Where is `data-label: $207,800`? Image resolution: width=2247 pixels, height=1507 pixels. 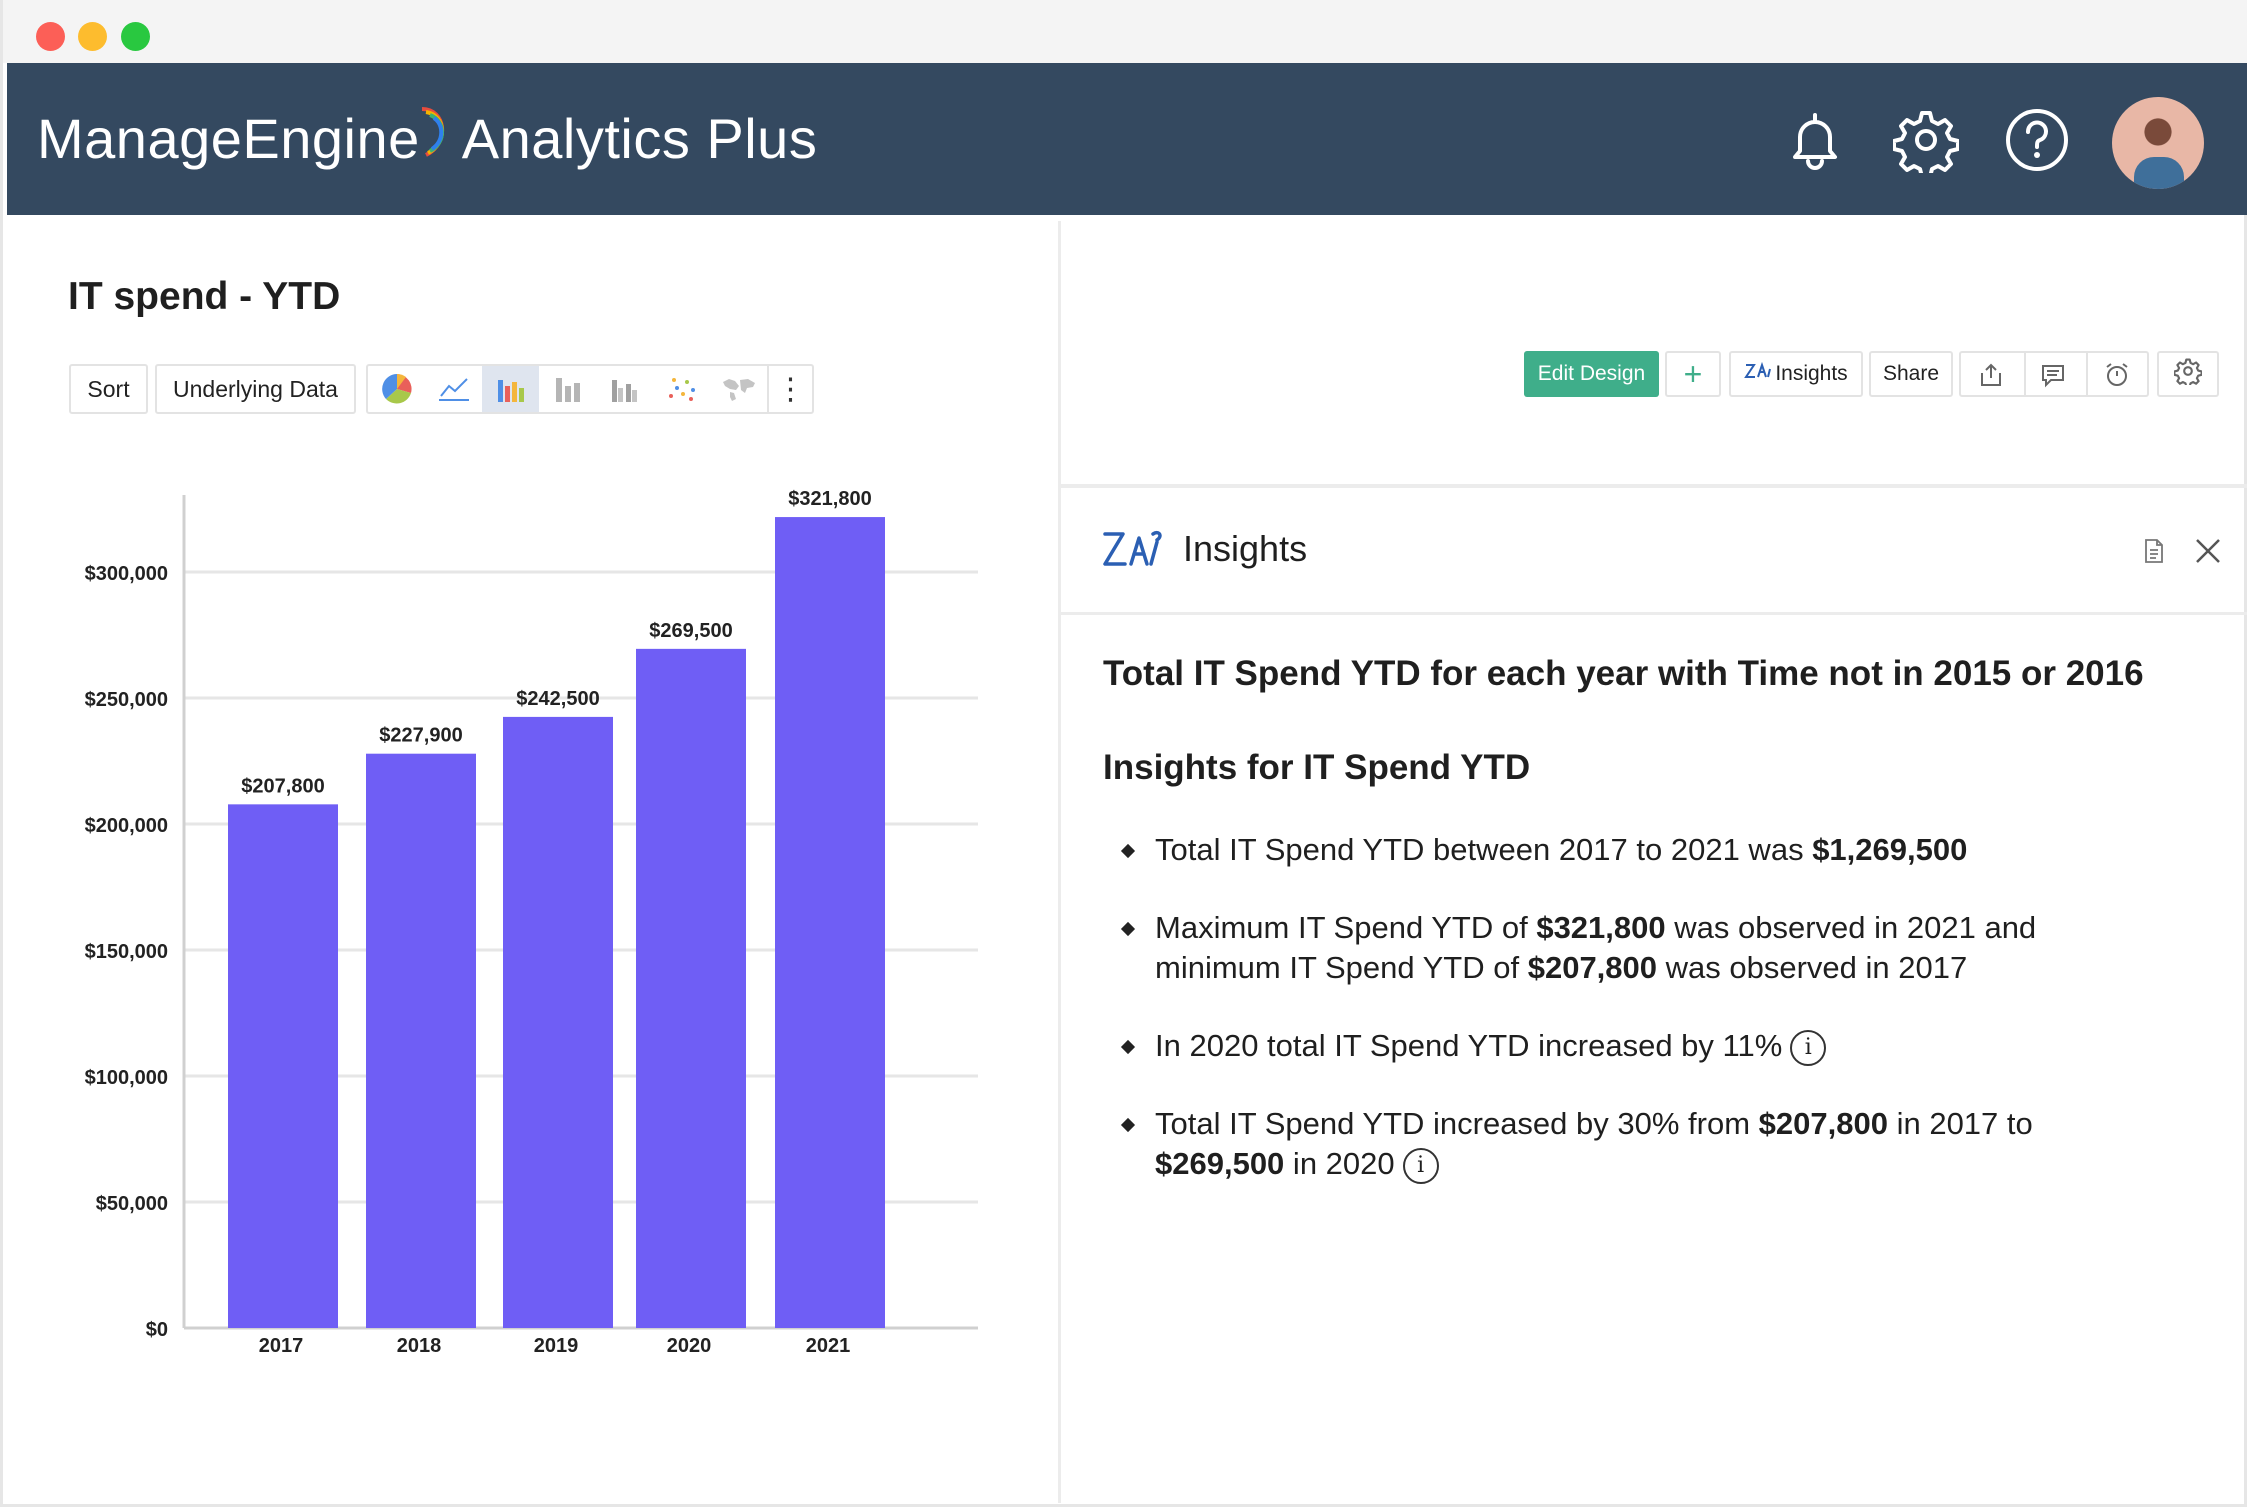 data-label: $207,800 is located at coordinates (282, 786).